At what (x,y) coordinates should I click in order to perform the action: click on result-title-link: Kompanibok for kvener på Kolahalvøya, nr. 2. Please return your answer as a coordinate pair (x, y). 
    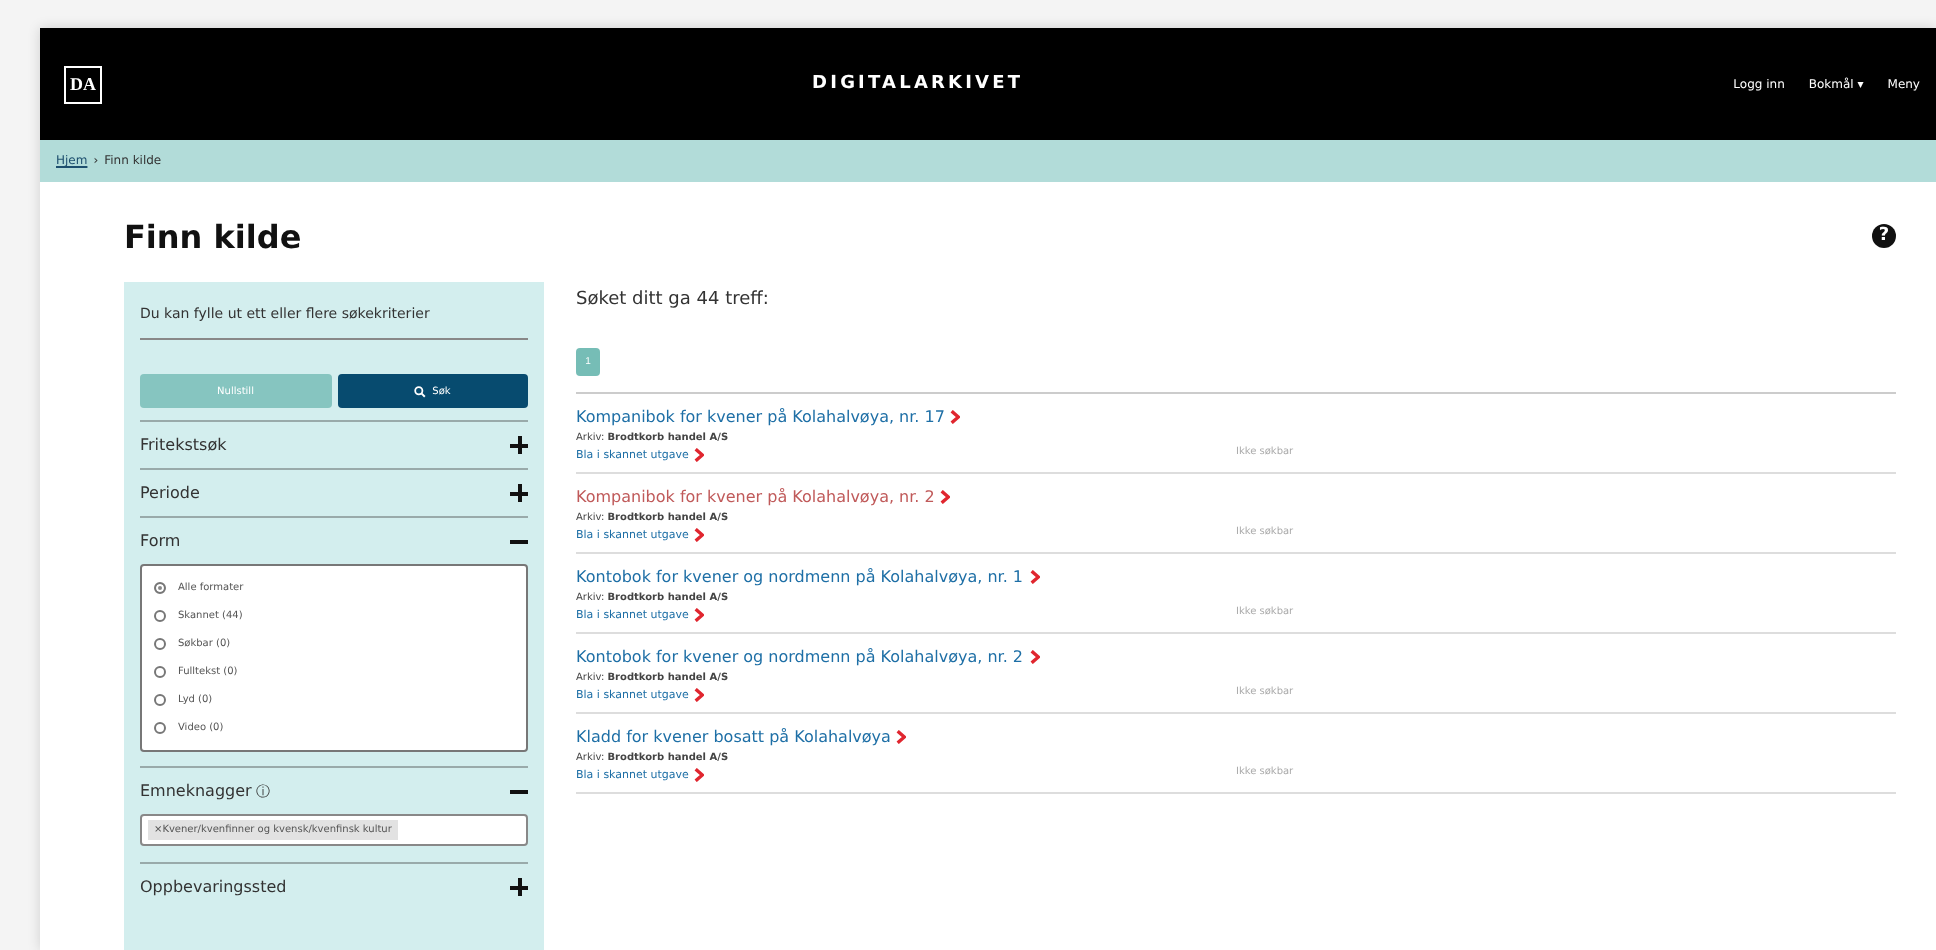
    Looking at the image, I should click on (755, 497).